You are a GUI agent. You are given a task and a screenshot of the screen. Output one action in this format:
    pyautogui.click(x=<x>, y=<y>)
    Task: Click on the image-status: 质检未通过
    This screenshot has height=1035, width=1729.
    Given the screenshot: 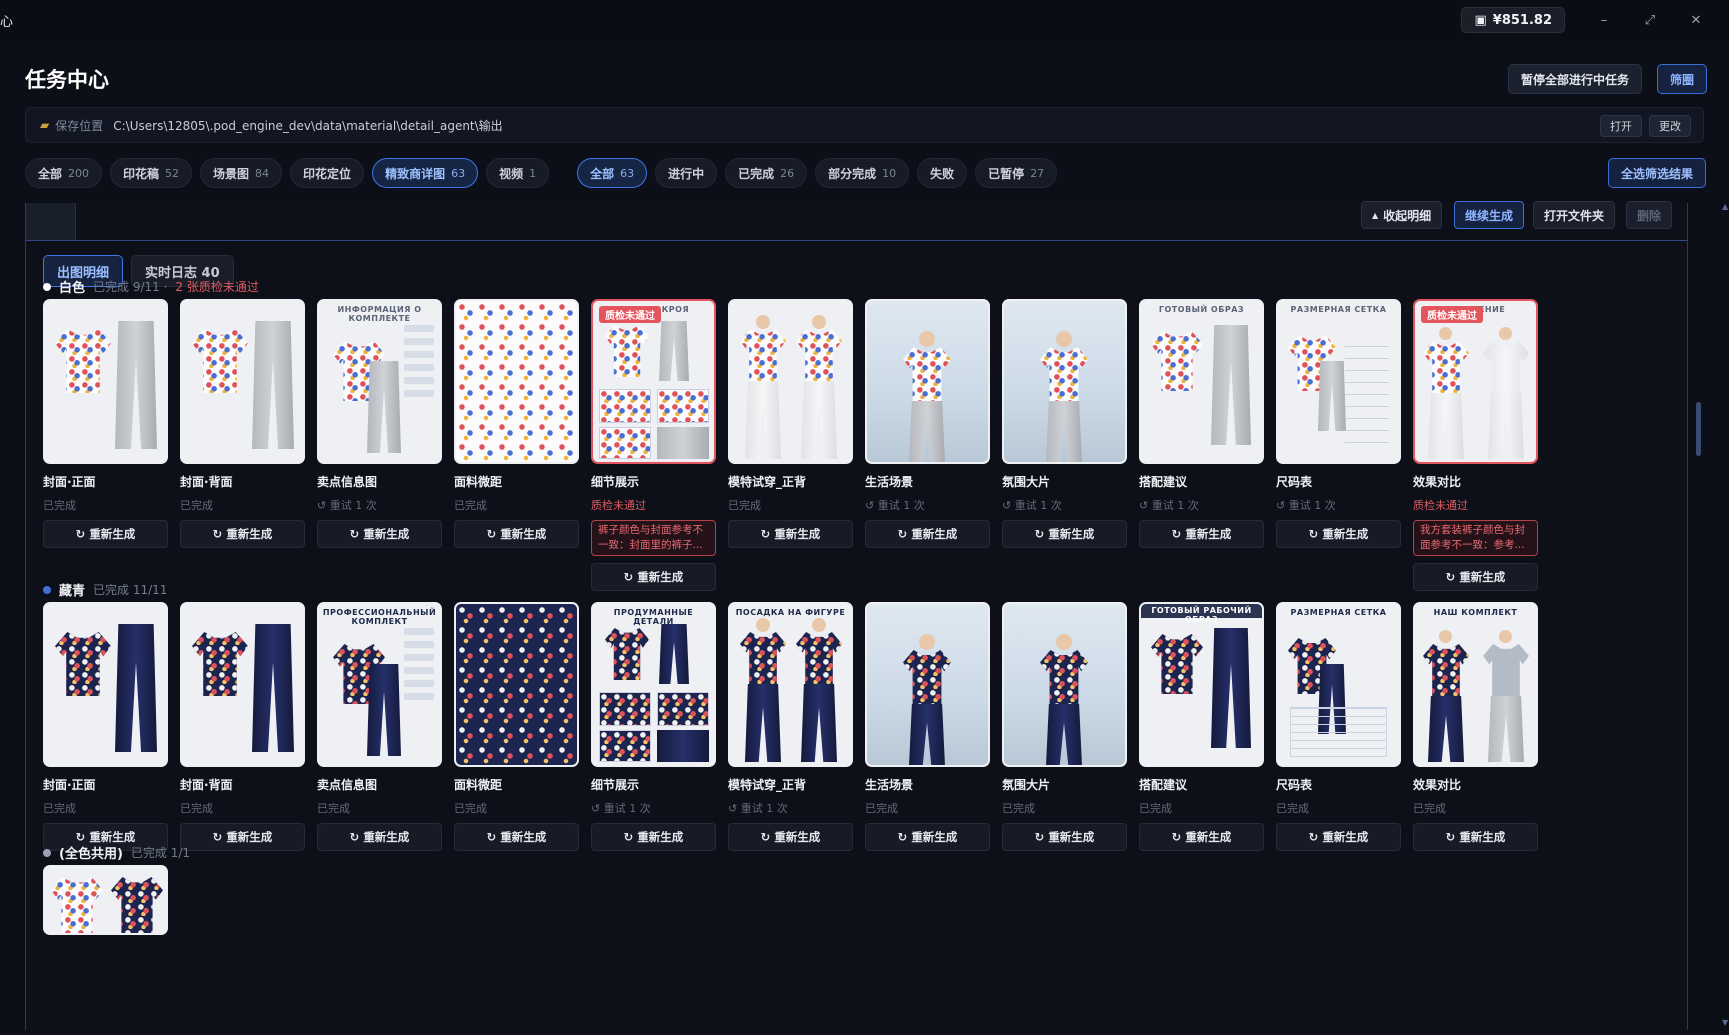 What is the action you would take?
    pyautogui.click(x=1440, y=505)
    